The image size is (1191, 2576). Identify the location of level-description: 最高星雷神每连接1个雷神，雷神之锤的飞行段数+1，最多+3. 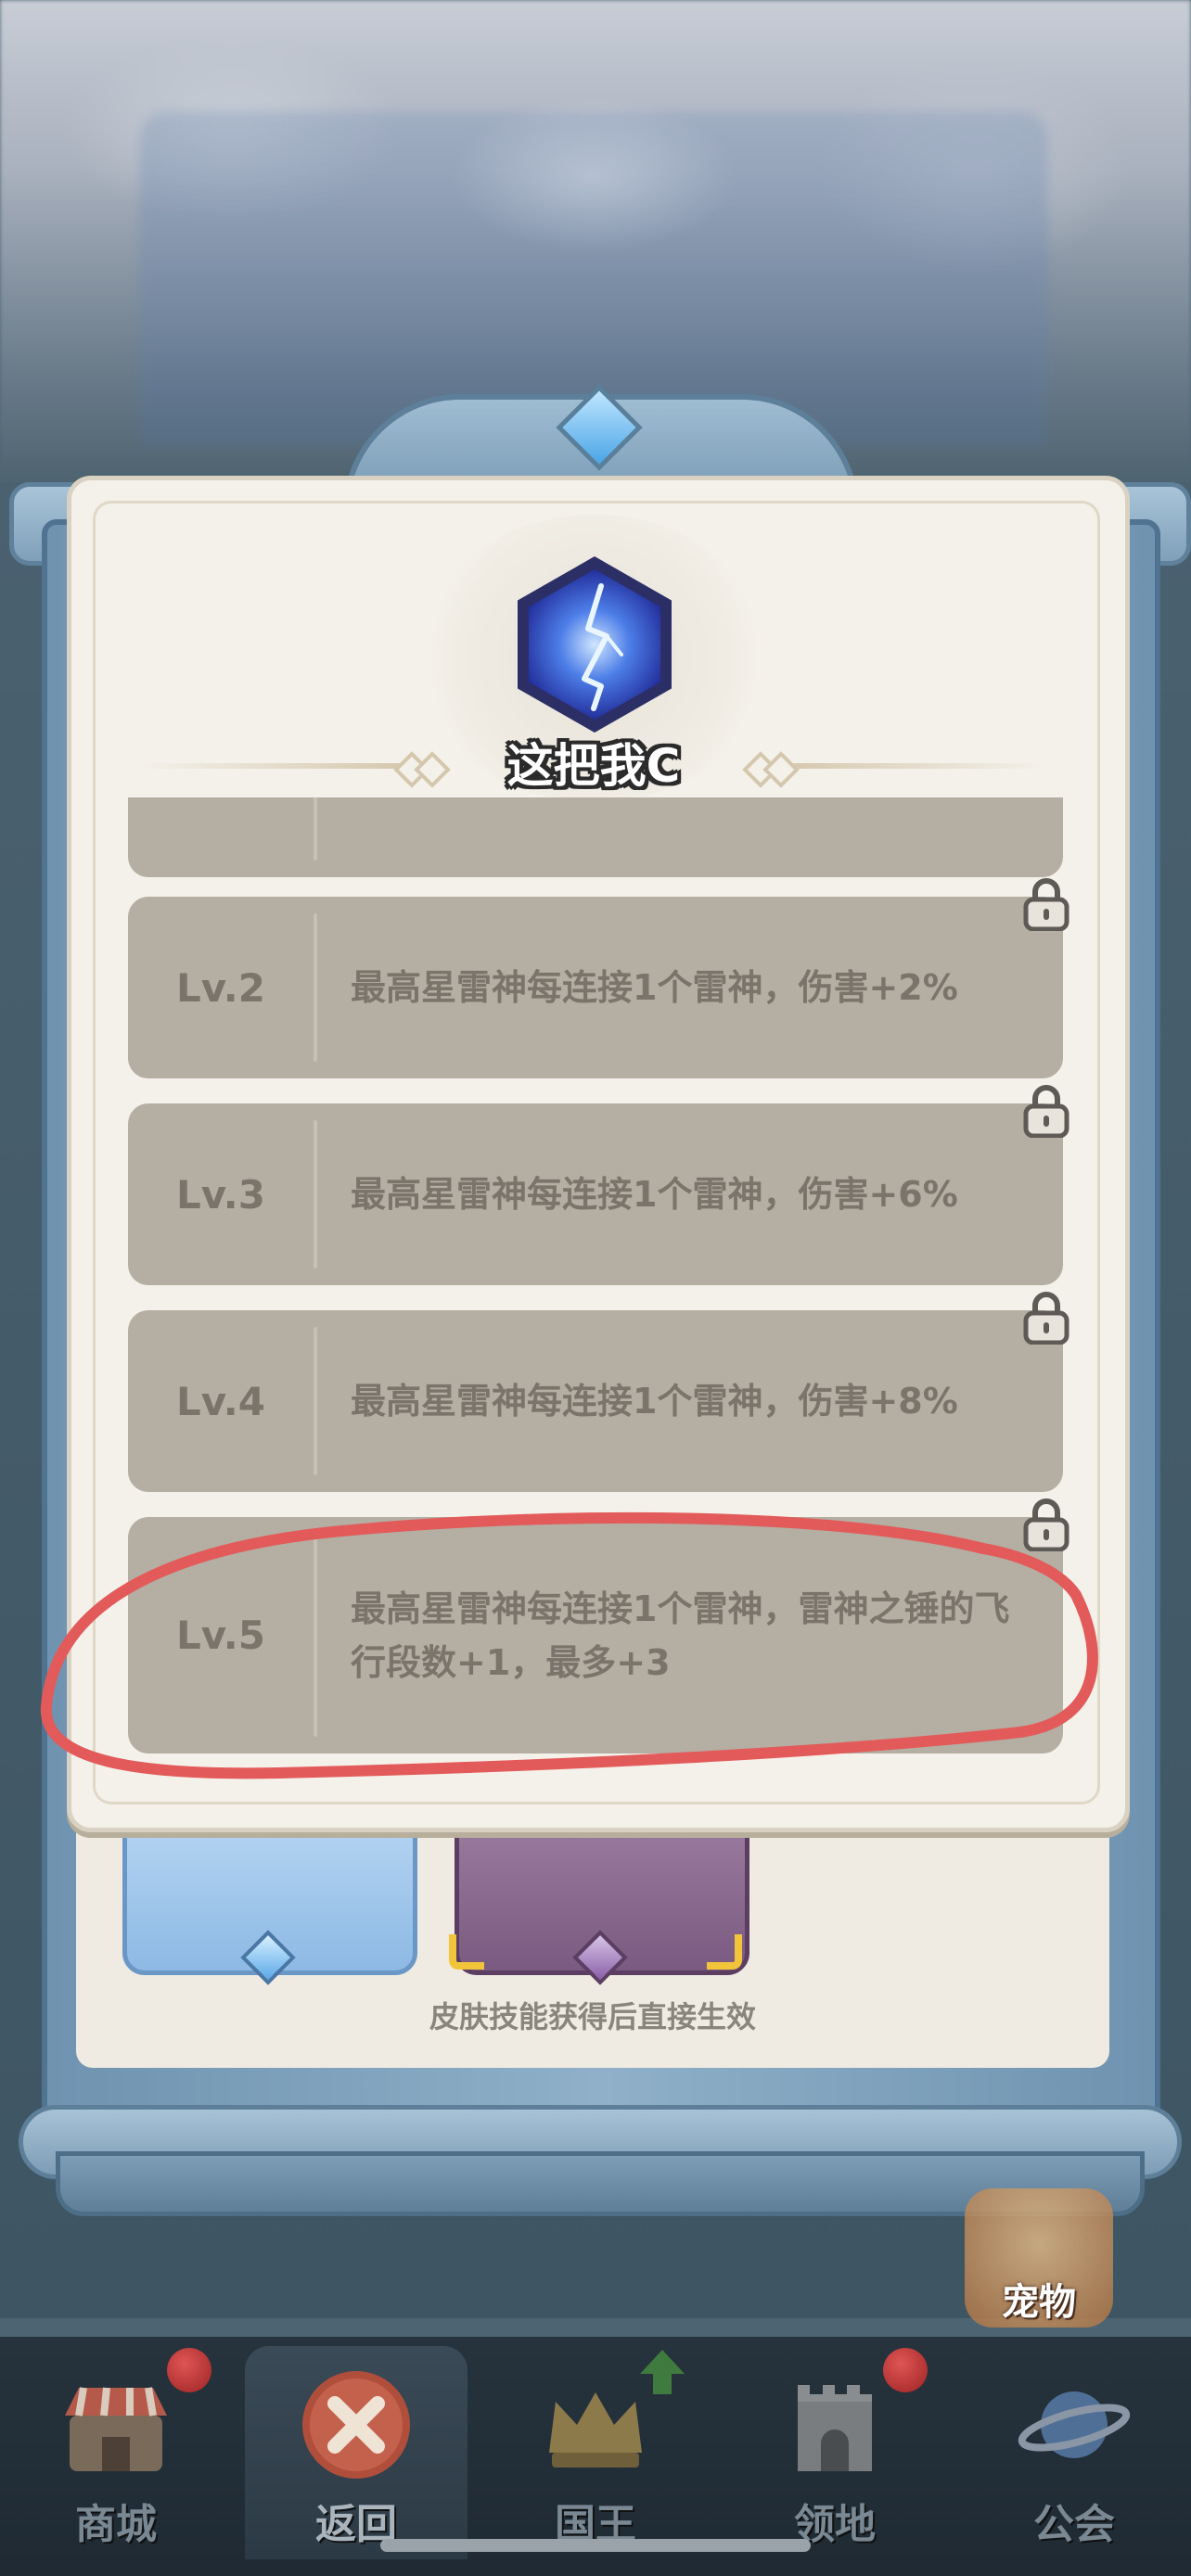
(680, 1635).